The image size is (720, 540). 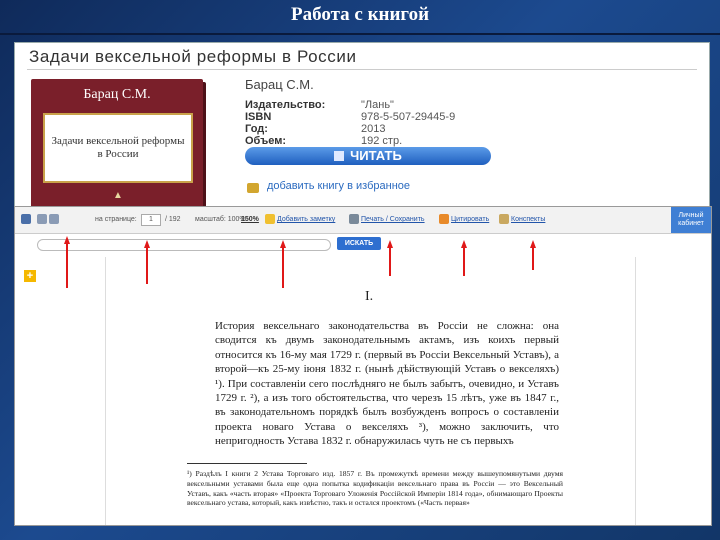 What do you see at coordinates (220, 219) in the screenshot?
I see `zoom-label: масштаб: 100%` at bounding box center [220, 219].